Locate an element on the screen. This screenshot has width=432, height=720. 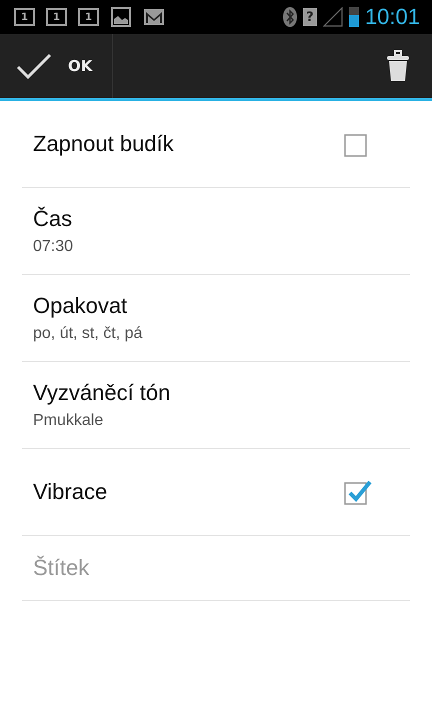
row-title: Opakovat is located at coordinates (80, 306).